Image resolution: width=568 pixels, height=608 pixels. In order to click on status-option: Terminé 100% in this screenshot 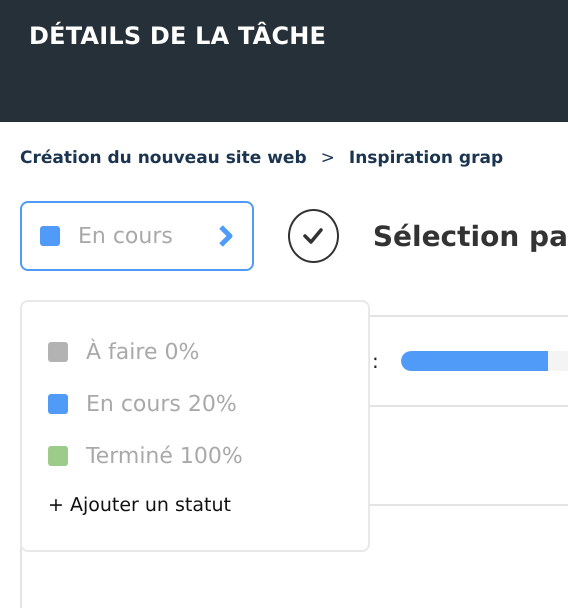, I will do `click(208, 456)`.